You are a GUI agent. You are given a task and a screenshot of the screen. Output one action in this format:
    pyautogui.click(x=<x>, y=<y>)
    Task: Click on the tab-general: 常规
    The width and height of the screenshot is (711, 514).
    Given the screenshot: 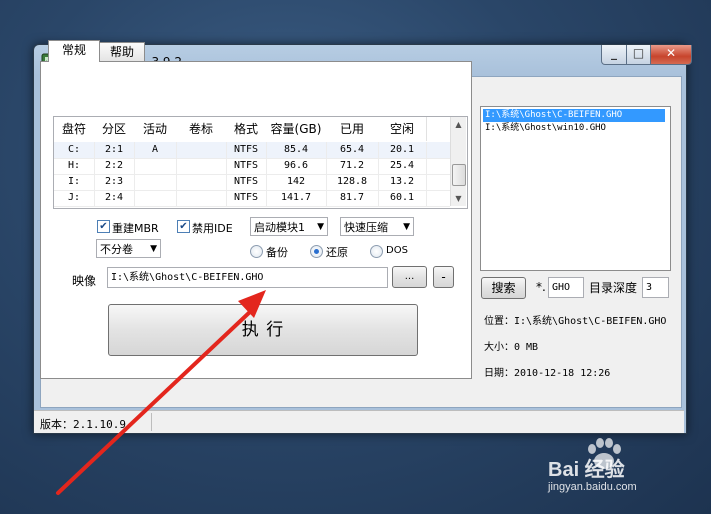 What is the action you would take?
    pyautogui.click(x=74, y=51)
    